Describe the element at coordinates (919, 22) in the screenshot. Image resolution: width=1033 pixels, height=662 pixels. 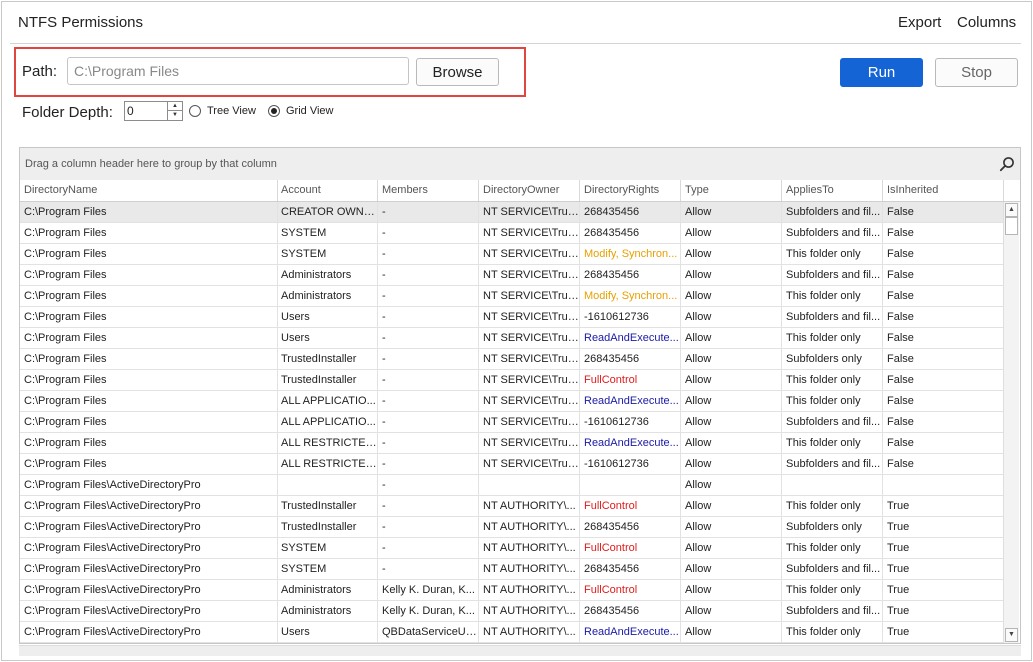
I see `export-menu: Export` at that location.